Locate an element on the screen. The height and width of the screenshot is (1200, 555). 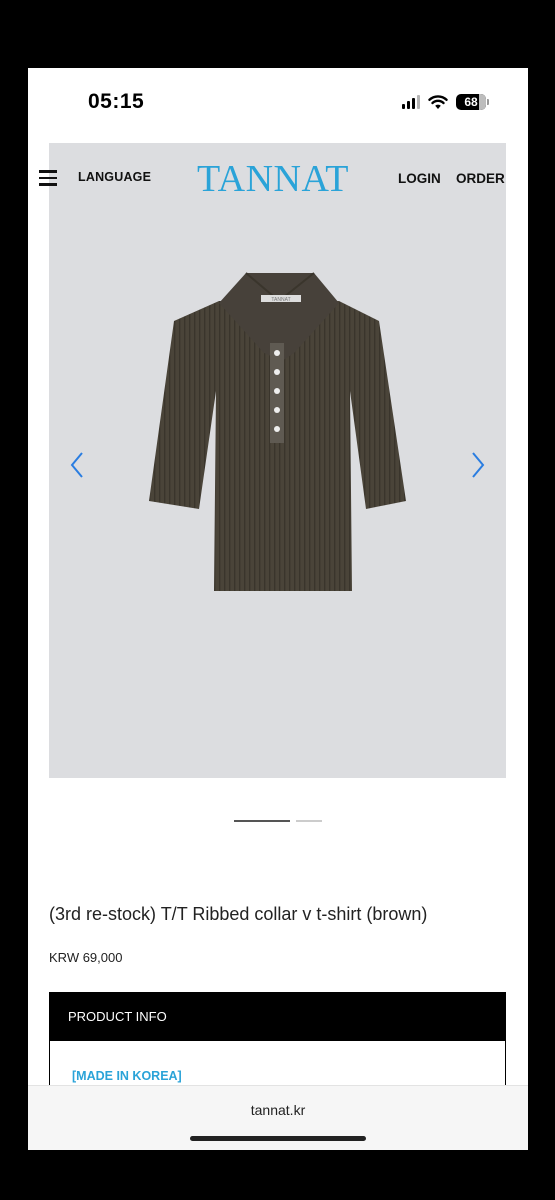
product-price: KRW 69,000 is located at coordinates (86, 957).